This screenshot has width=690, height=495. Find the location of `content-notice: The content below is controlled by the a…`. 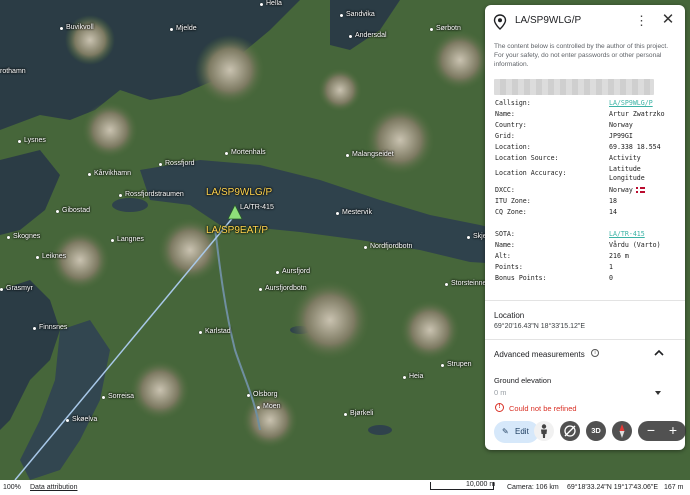

content-notice: The content below is controlled by the a… is located at coordinates (581, 55).